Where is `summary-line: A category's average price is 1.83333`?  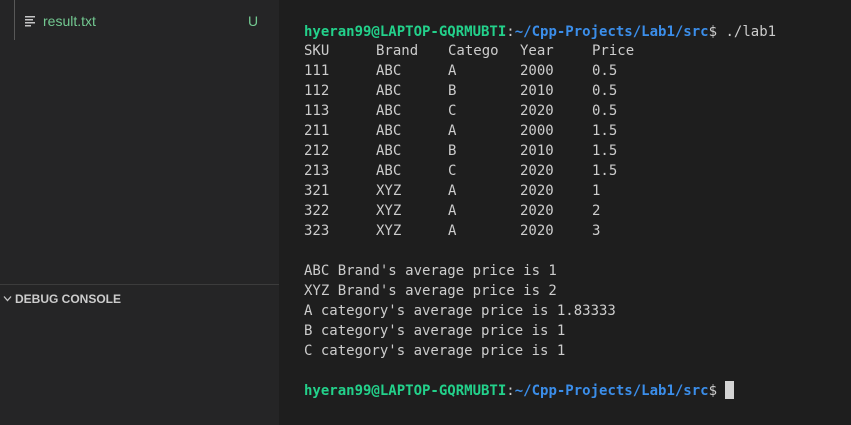 summary-line: A category's average price is 1.83333 is located at coordinates (460, 311).